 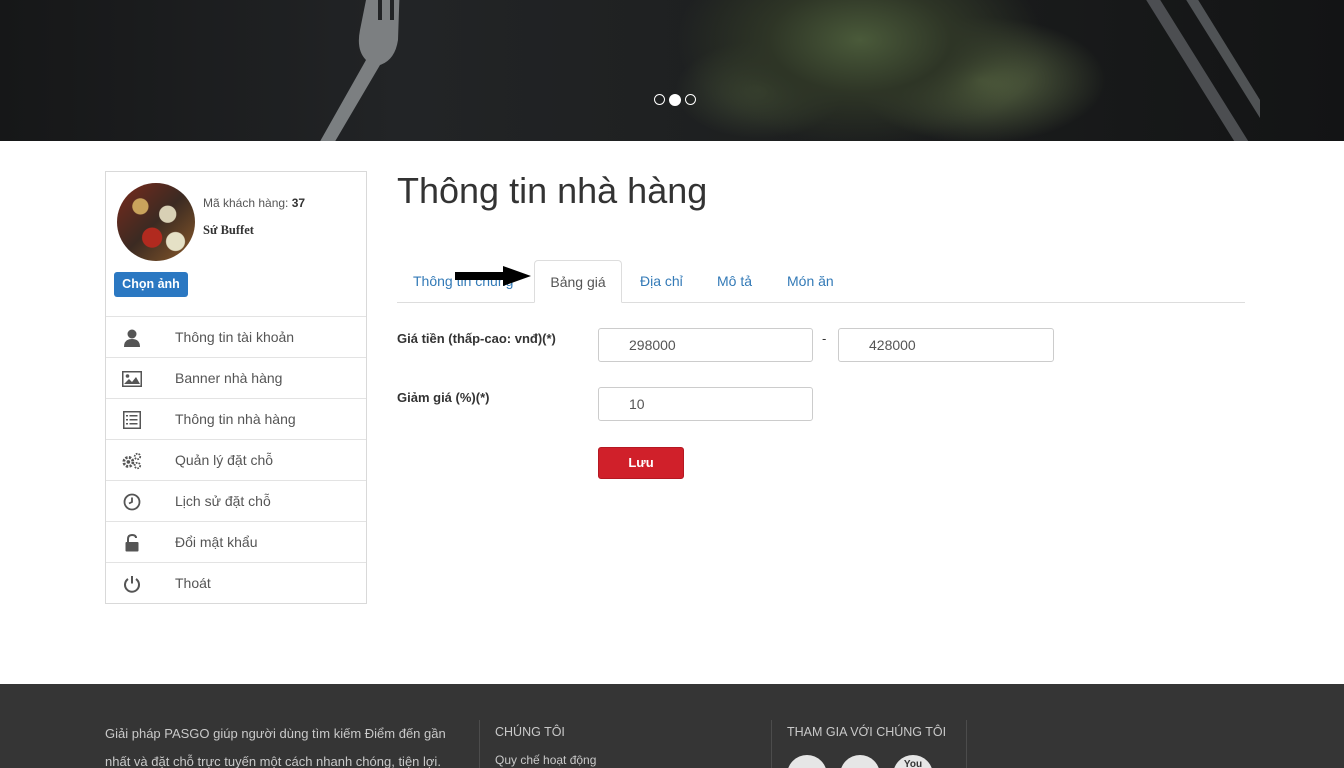 I want to click on sidebar-item-label: Thông tin nhà hàng, so click(x=235, y=419).